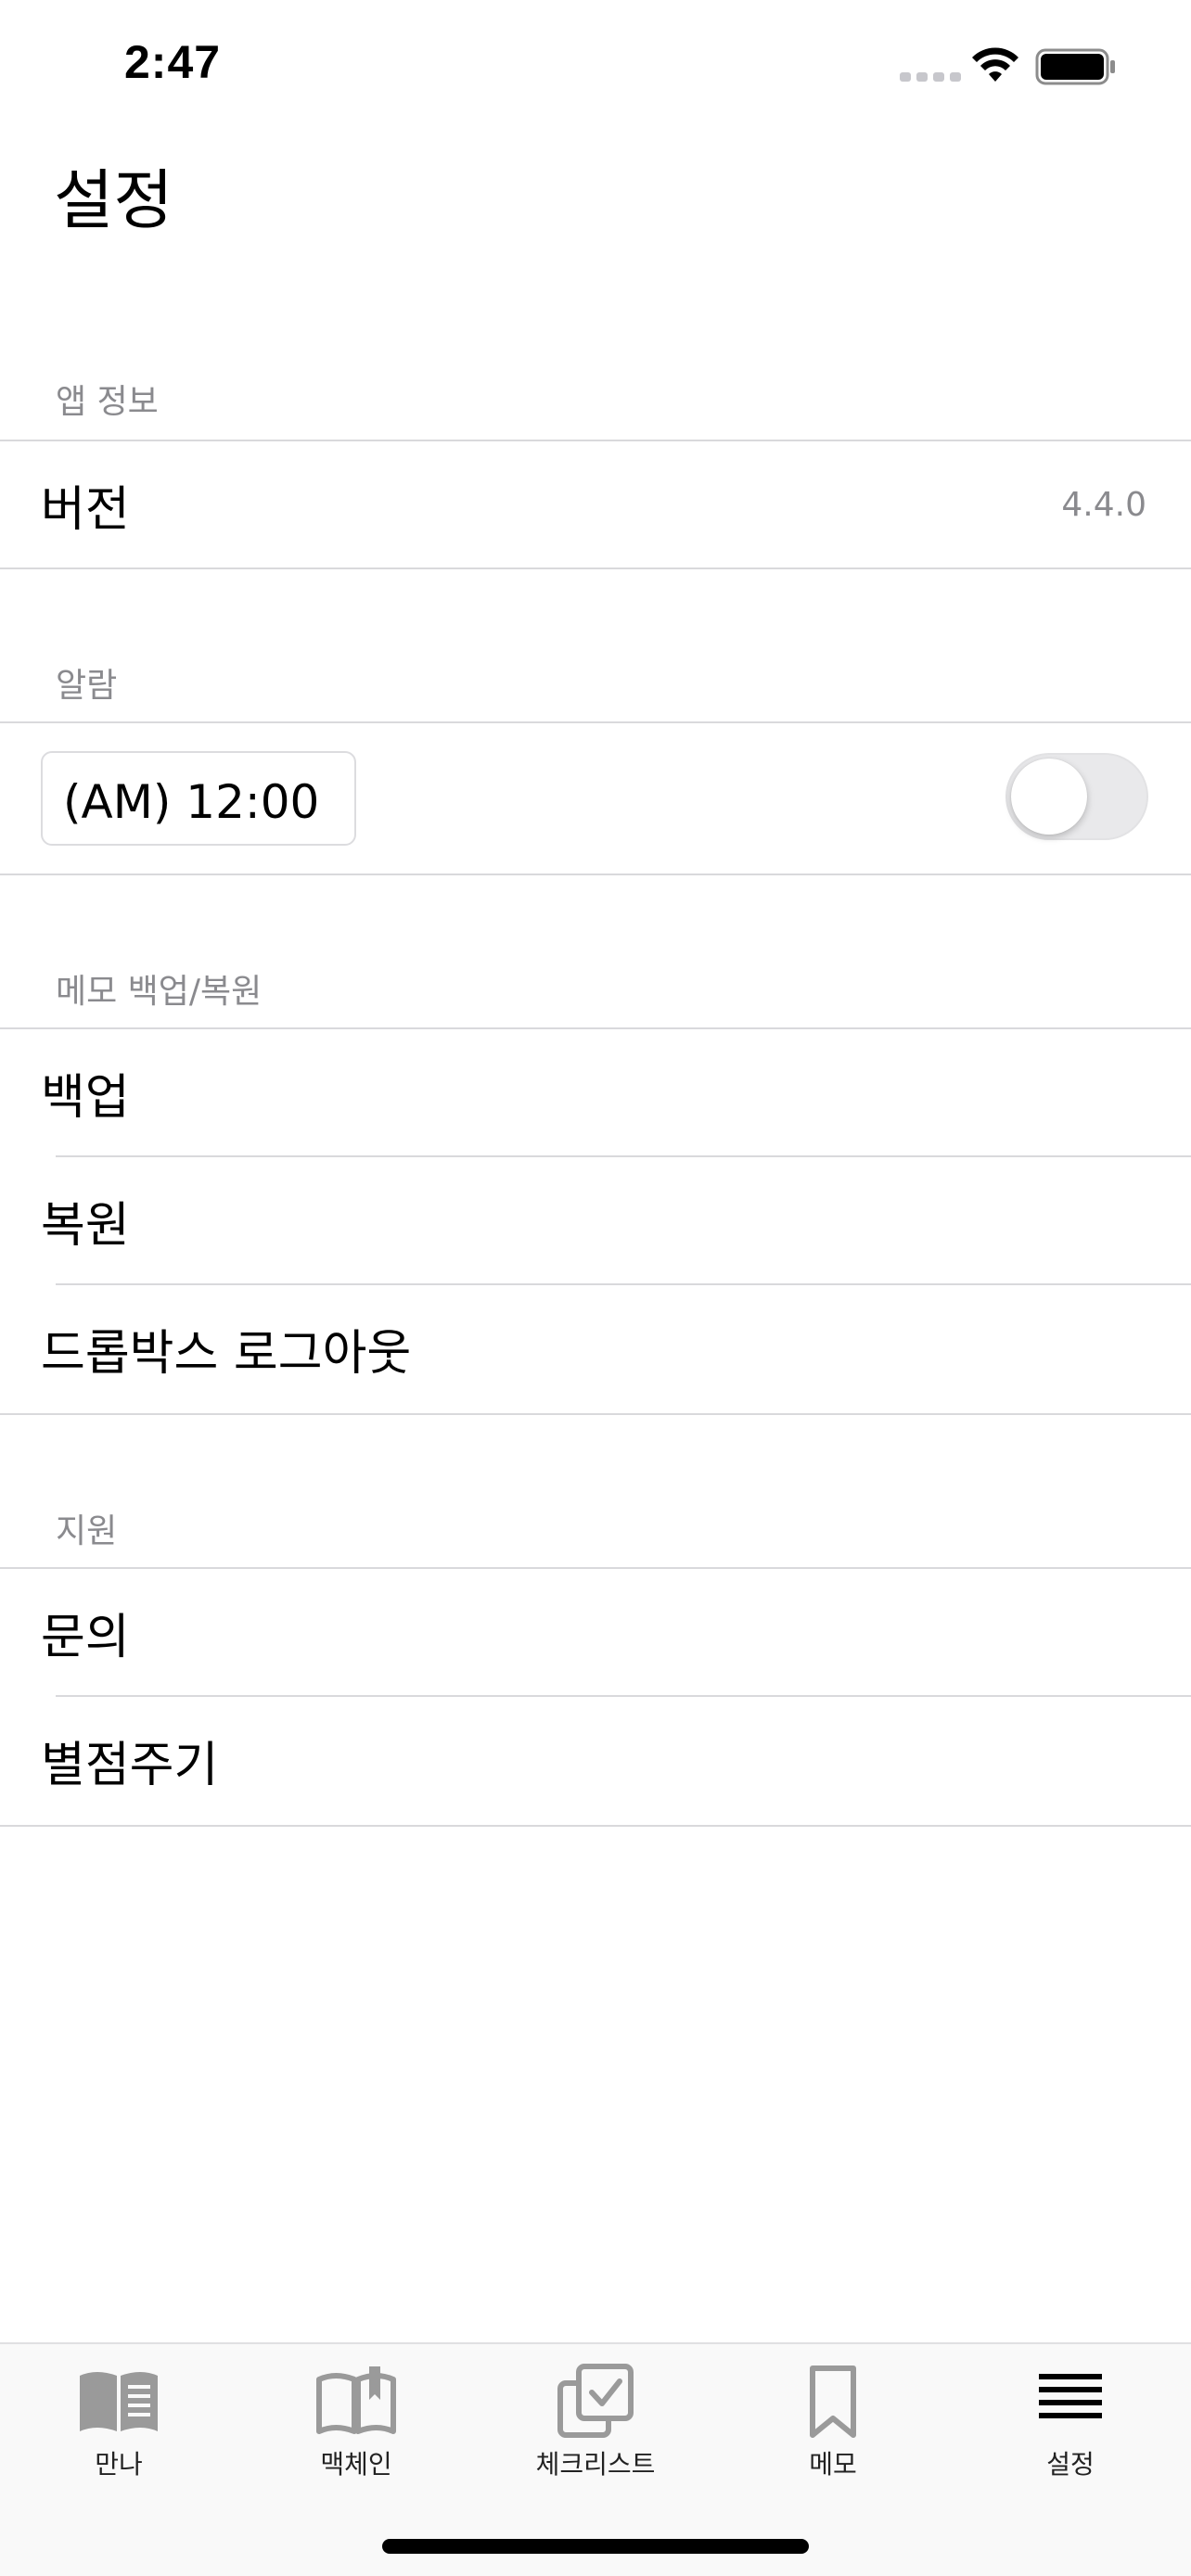 This screenshot has height=2576, width=1191. Describe the element at coordinates (226, 1353) in the screenshot. I see `dropbox-logout-label: 드롭박스 로그아웃` at that location.